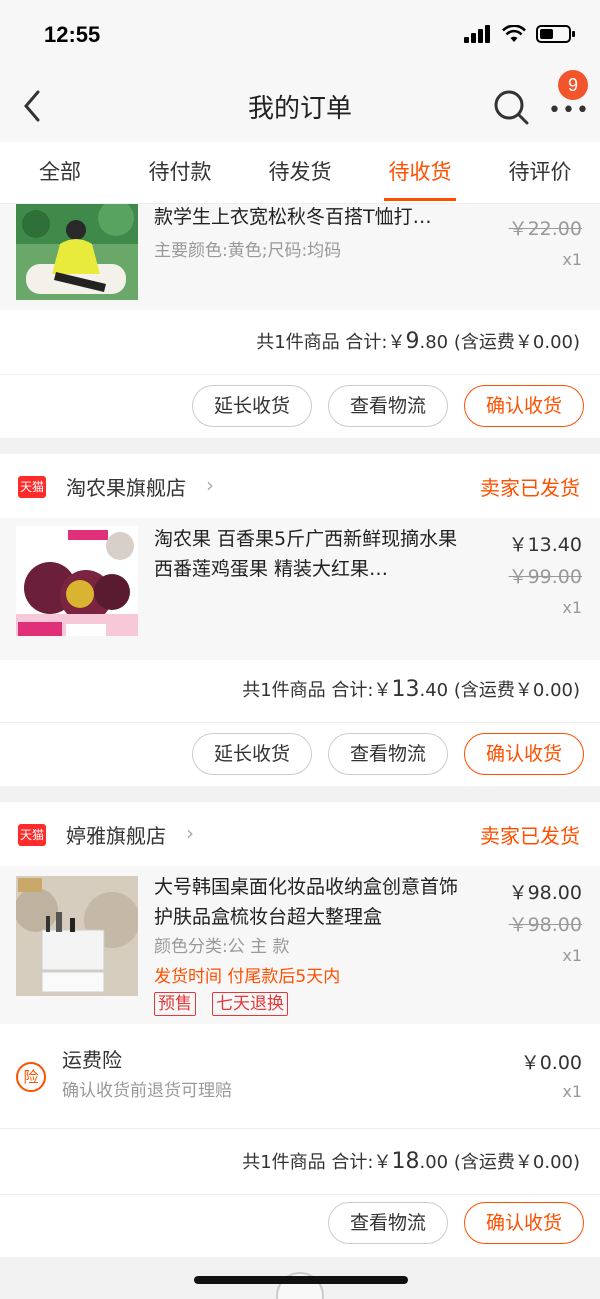 The width and height of the screenshot is (600, 1299). Describe the element at coordinates (434, 342) in the screenshot. I see `total-dec: .80` at that location.